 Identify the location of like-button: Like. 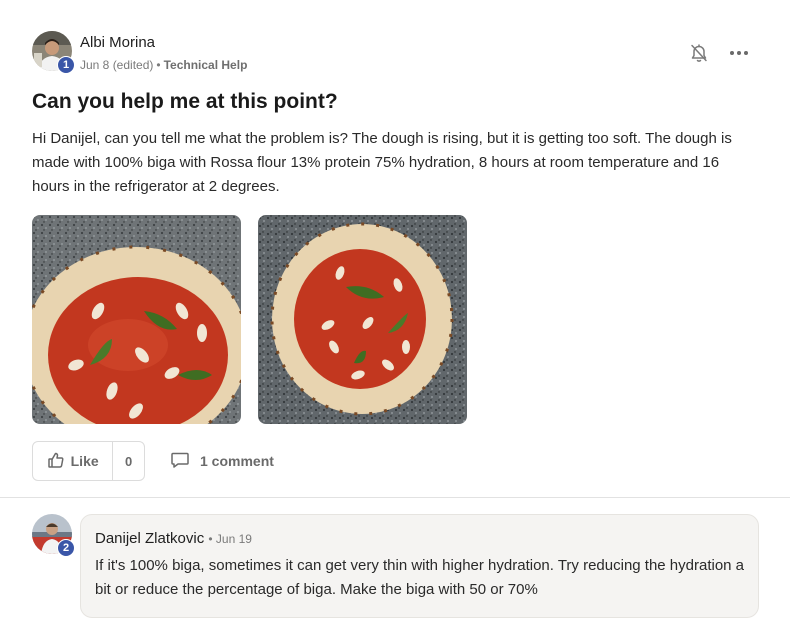
(73, 461).